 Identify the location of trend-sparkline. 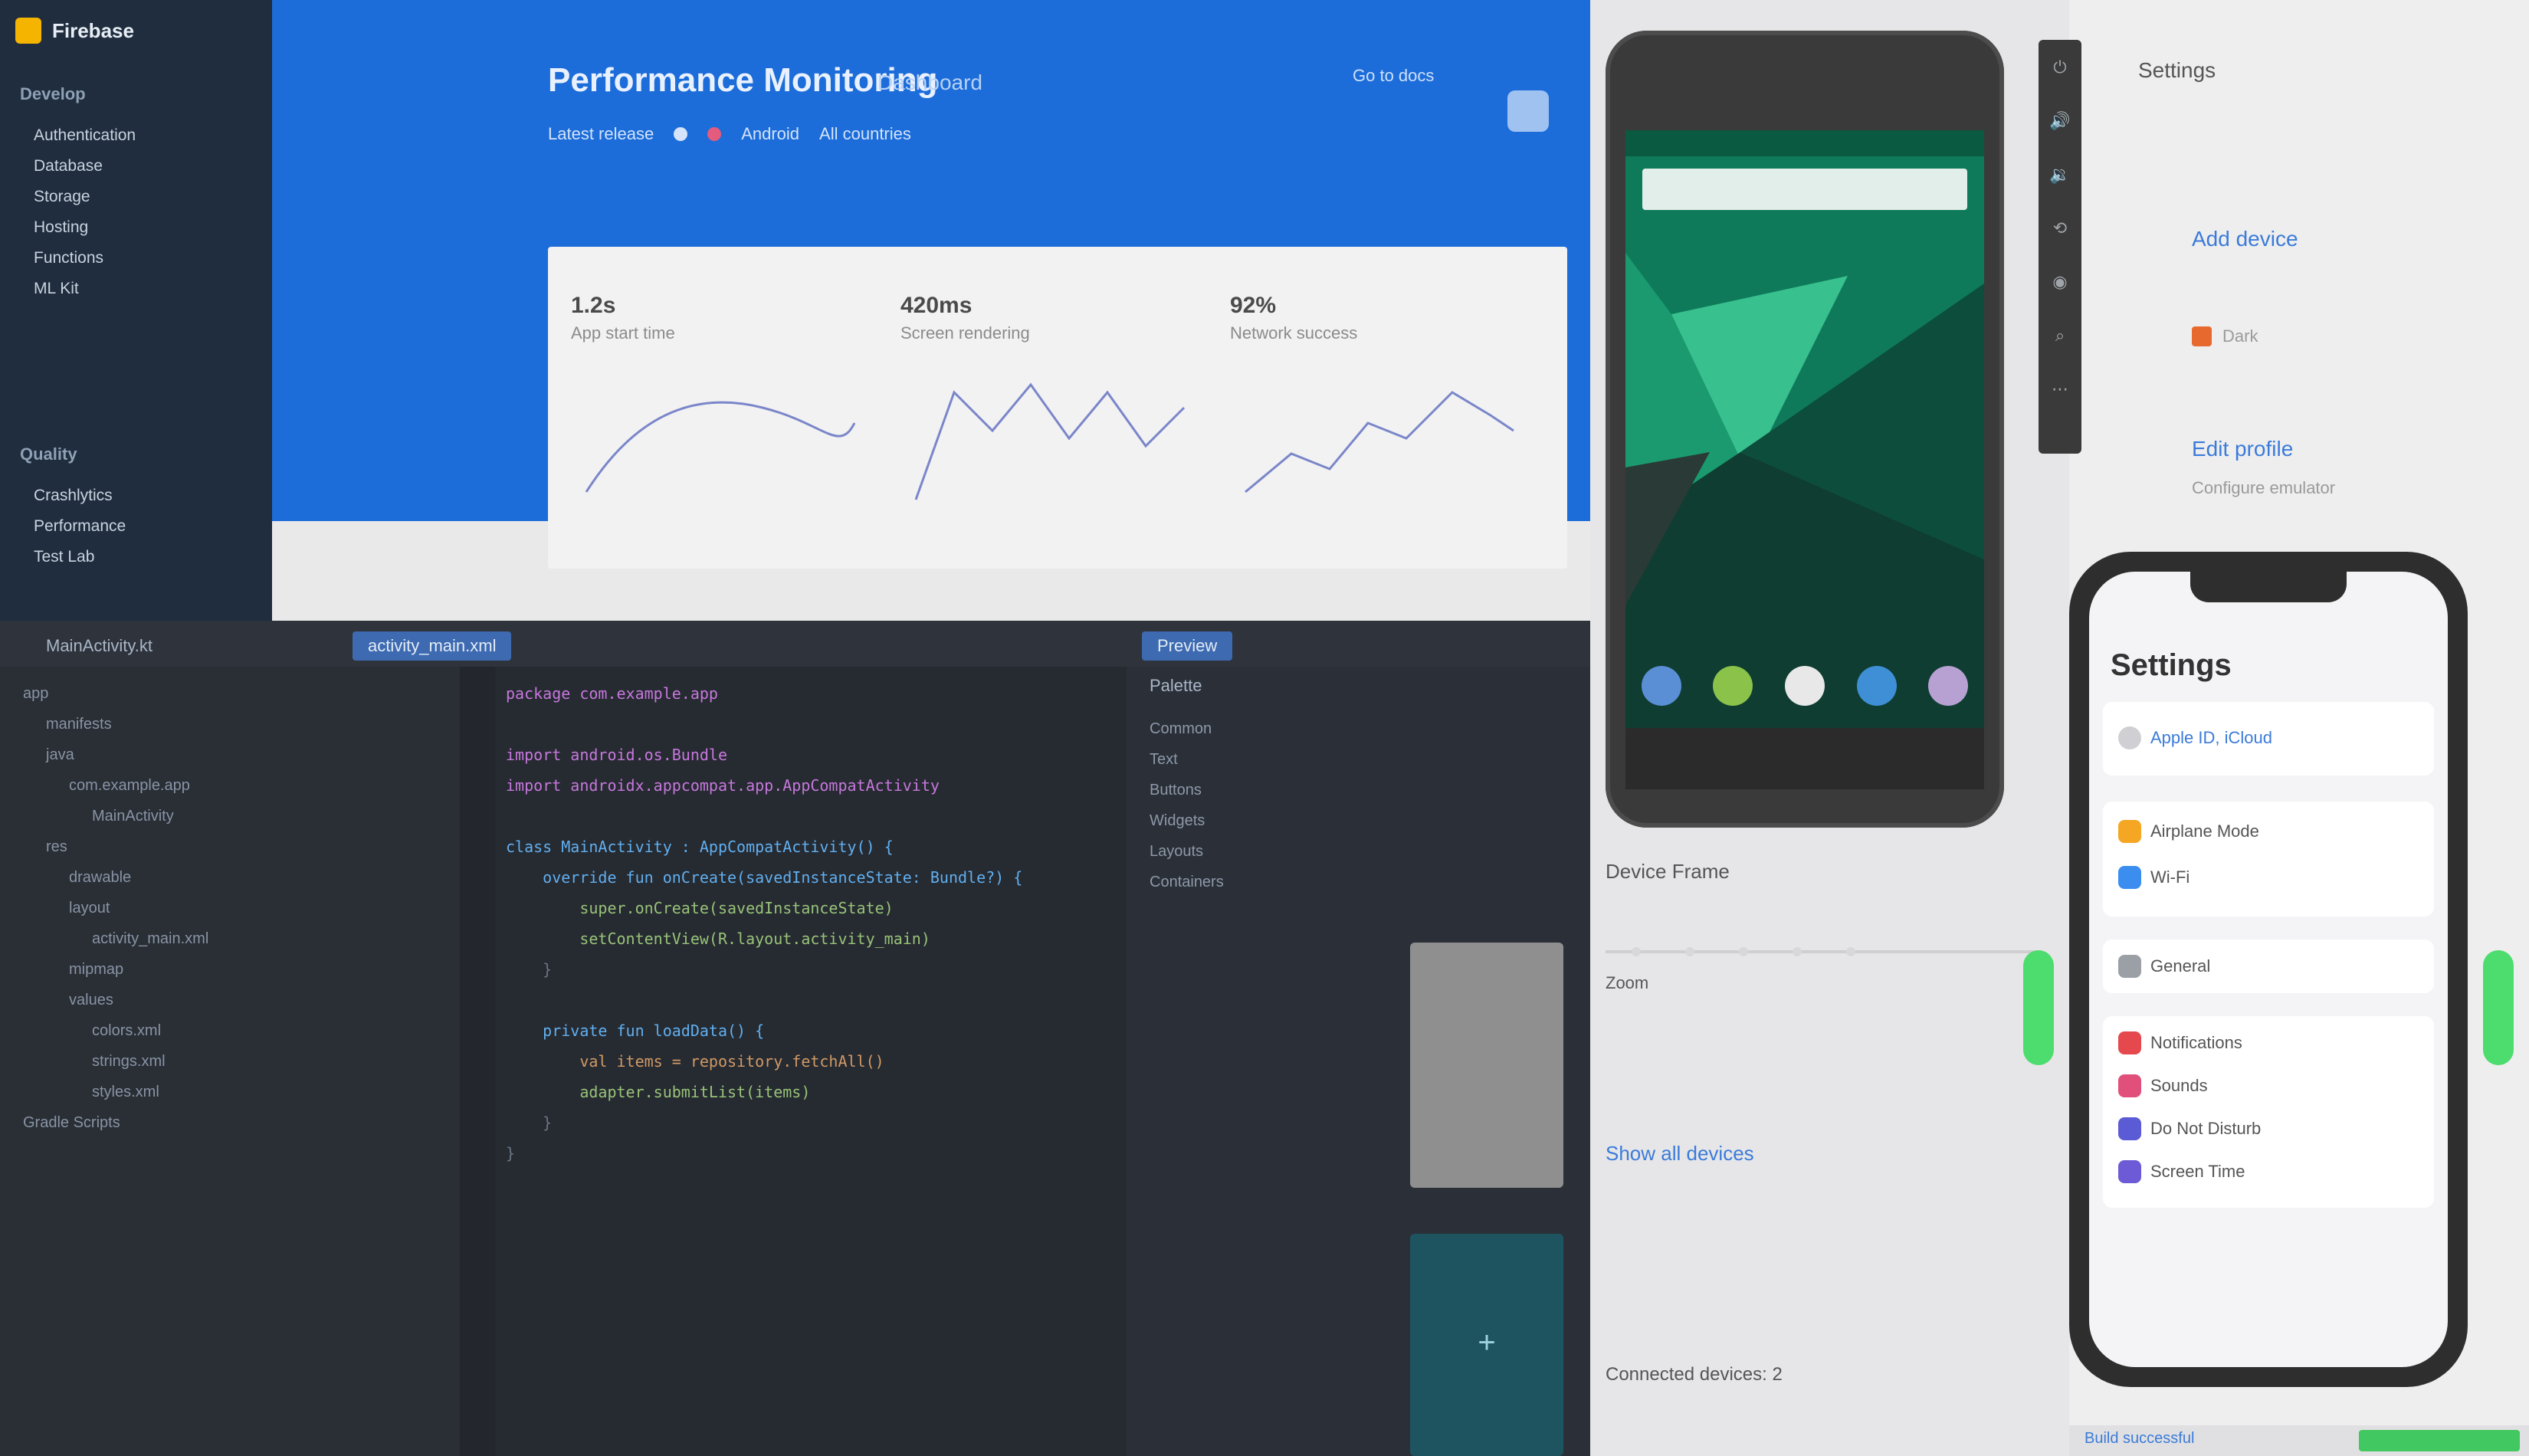
(720, 447).